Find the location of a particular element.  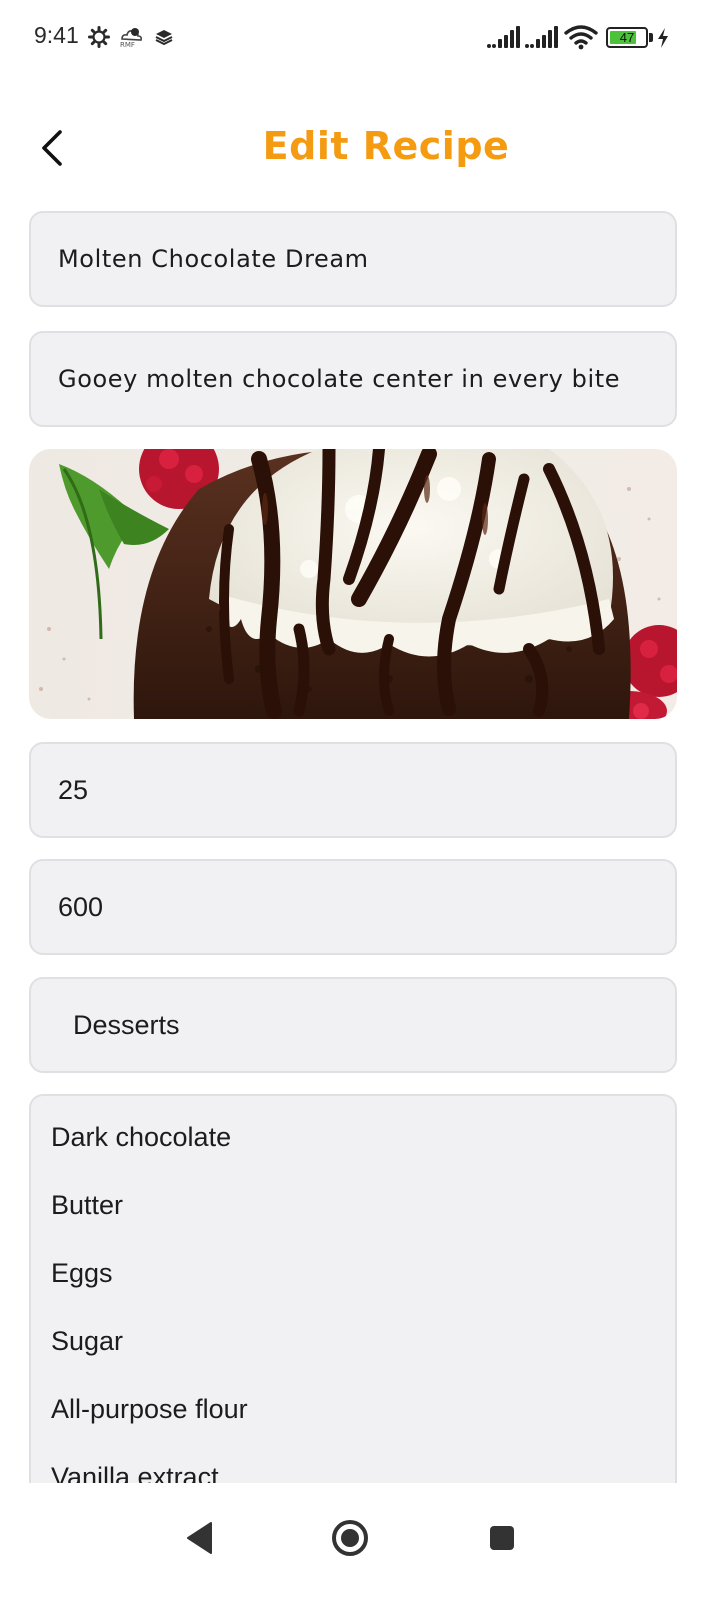

battery-icon: 47 is located at coordinates (627, 37).